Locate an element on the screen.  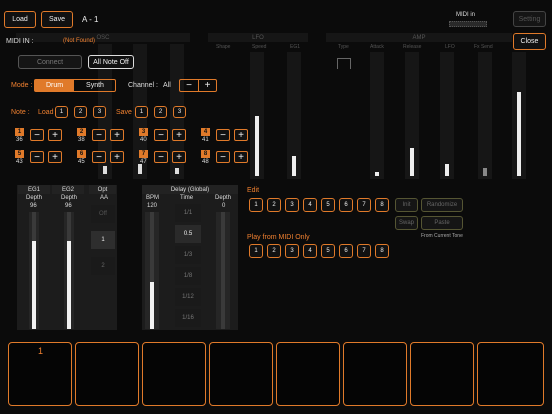
connect-button: Connect is located at coordinates (50, 62).